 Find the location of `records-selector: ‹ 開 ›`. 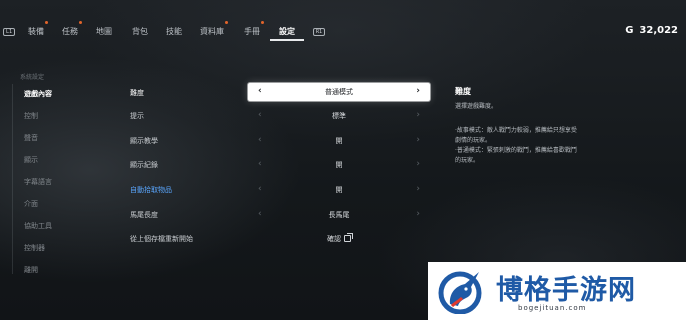

records-selector: ‹ 開 › is located at coordinates (339, 165).